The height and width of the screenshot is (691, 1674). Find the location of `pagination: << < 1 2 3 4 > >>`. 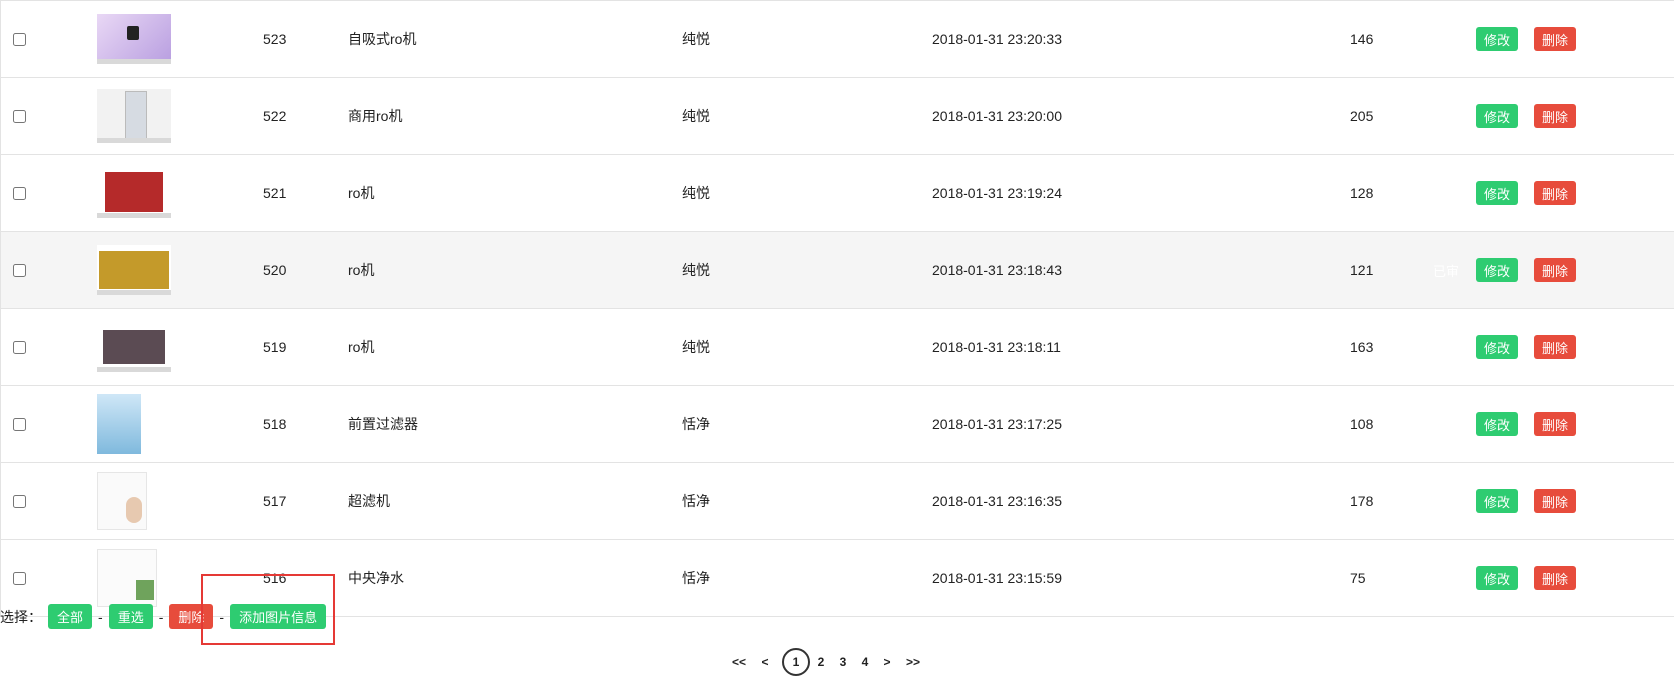

pagination: << < 1 2 3 4 > >> is located at coordinates (826, 662).